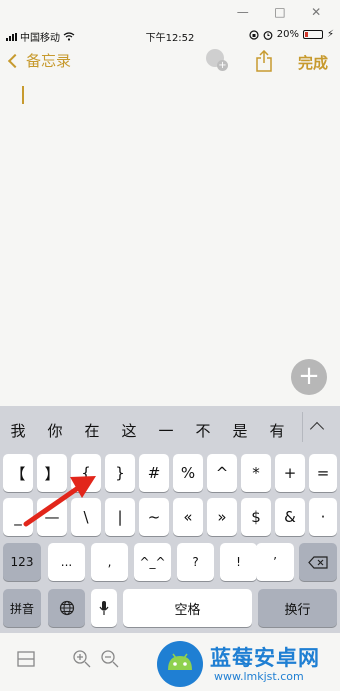  What do you see at coordinates (188, 517) in the screenshot?
I see `symbol-key: «` at bounding box center [188, 517].